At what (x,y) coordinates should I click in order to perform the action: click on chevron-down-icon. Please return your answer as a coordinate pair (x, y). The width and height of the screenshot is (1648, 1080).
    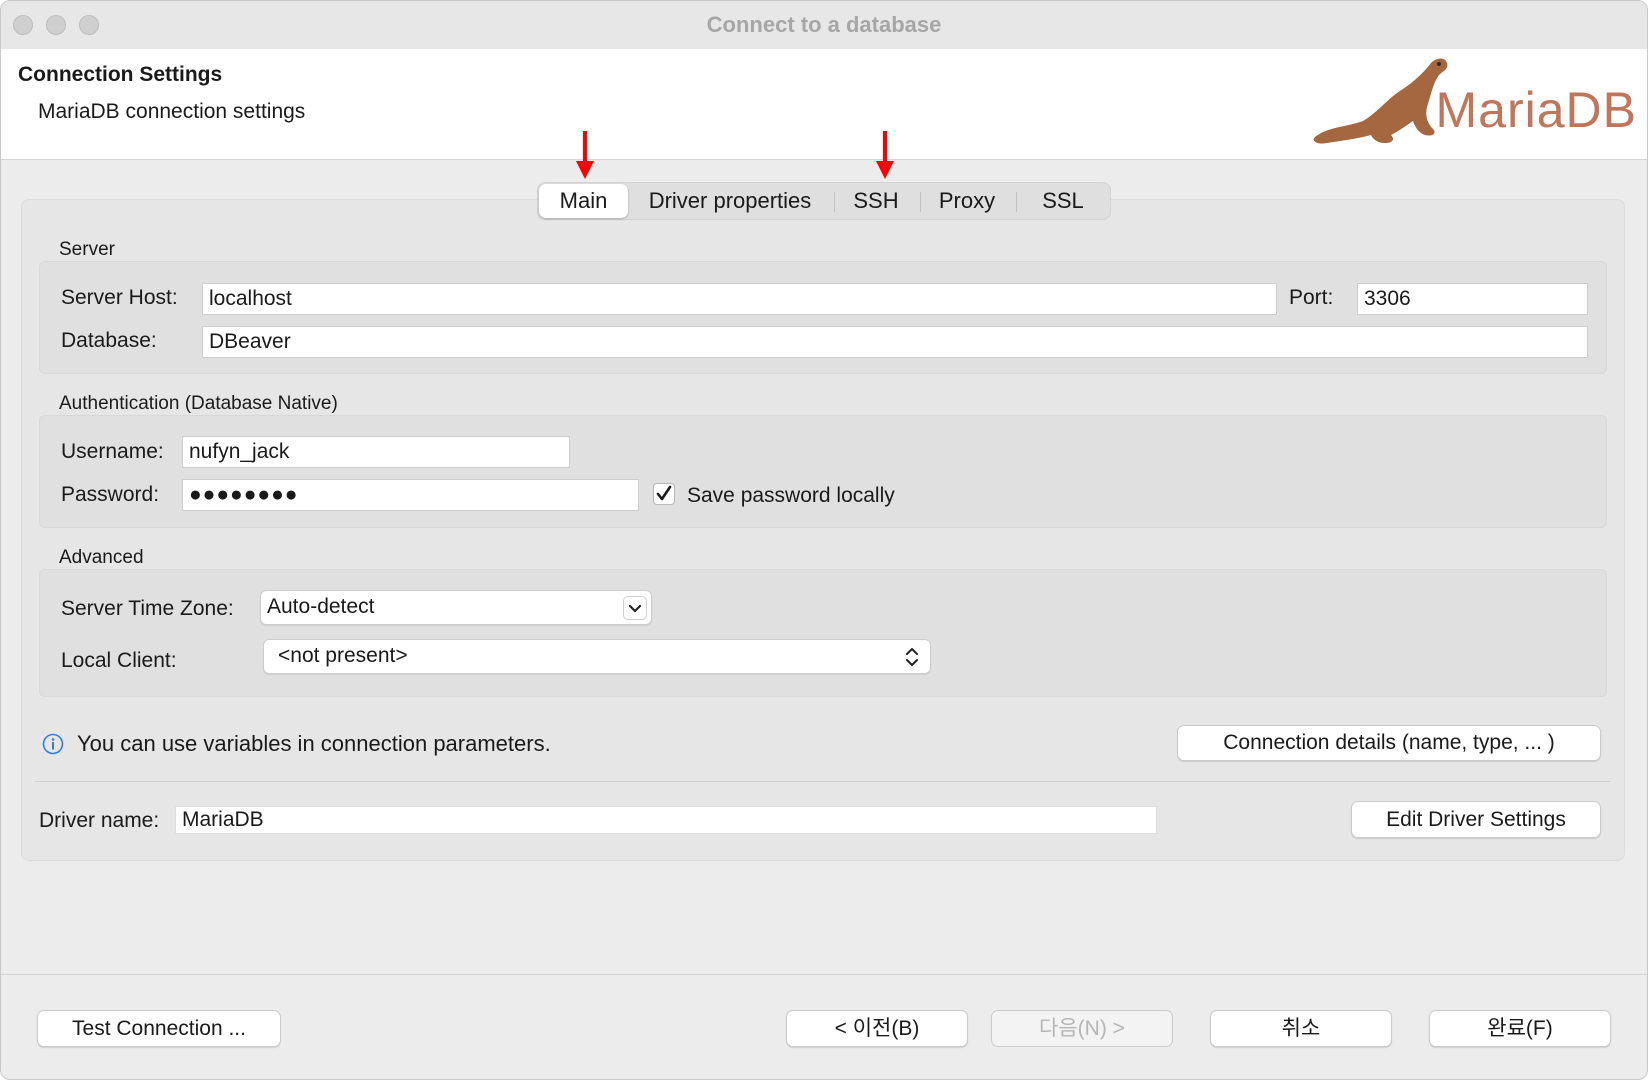
    Looking at the image, I should click on (635, 608).